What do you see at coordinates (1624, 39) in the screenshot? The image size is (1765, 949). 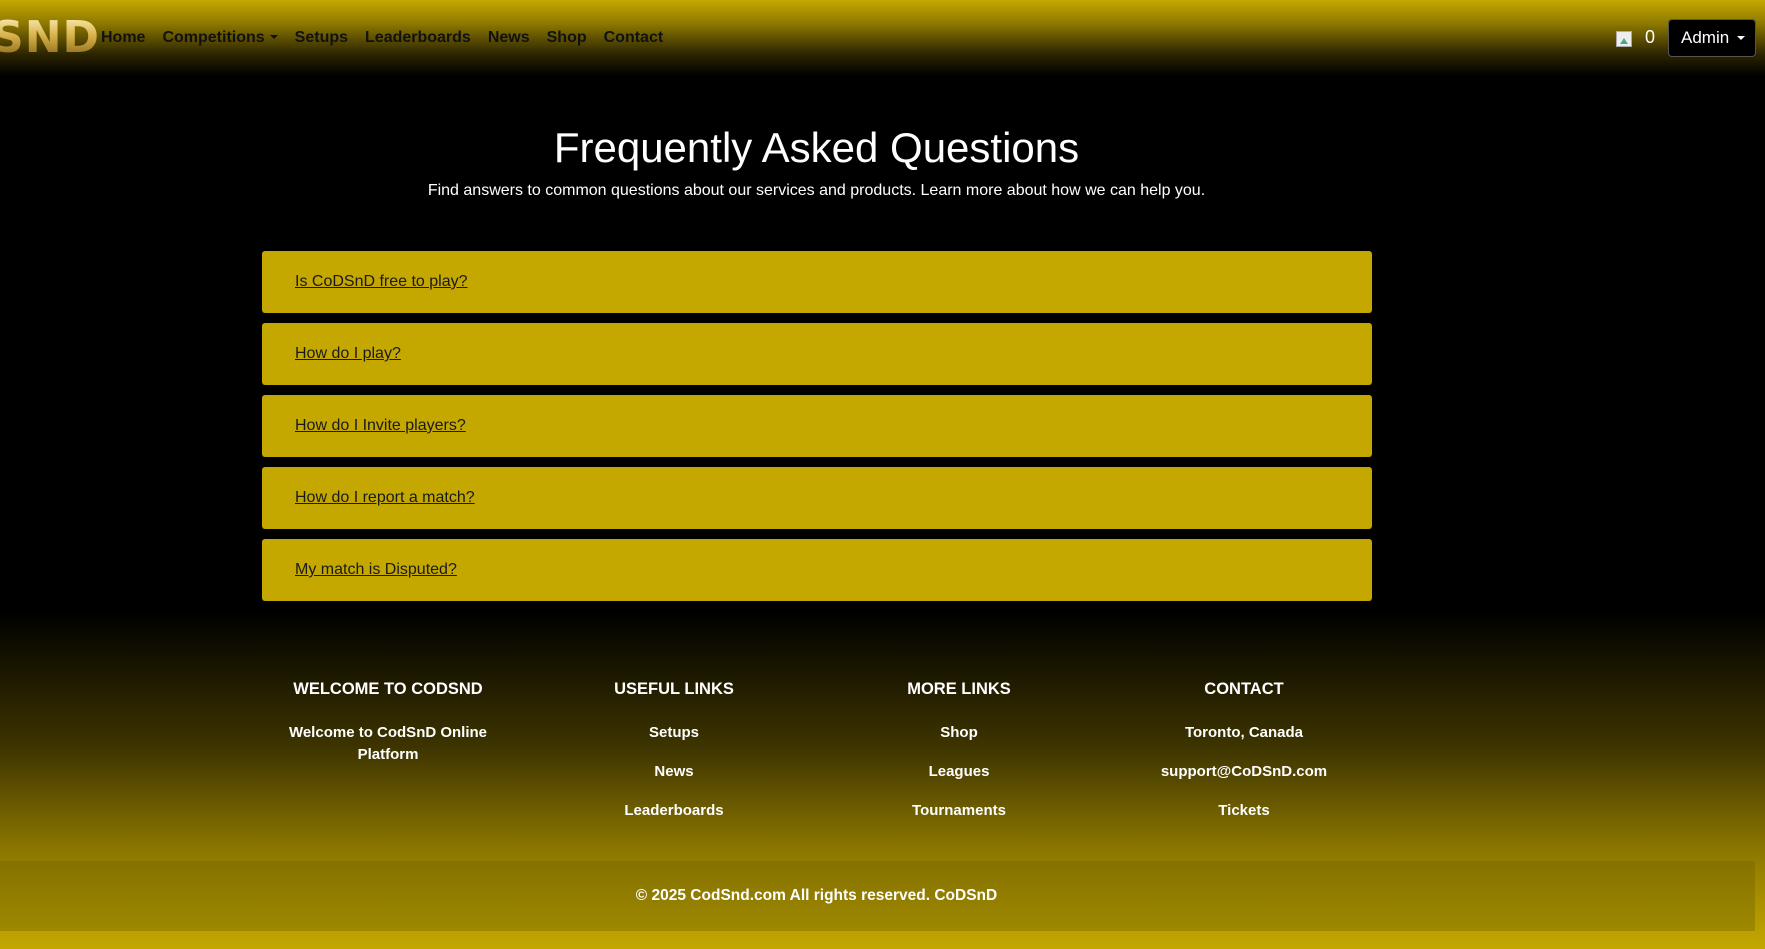 I see `cart-icon` at bounding box center [1624, 39].